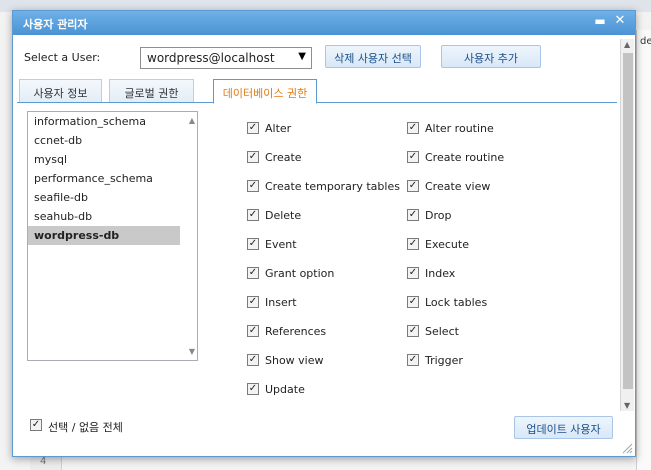 The image size is (651, 470). Describe the element at coordinates (440, 273) in the screenshot. I see `perm-label: Index` at that location.